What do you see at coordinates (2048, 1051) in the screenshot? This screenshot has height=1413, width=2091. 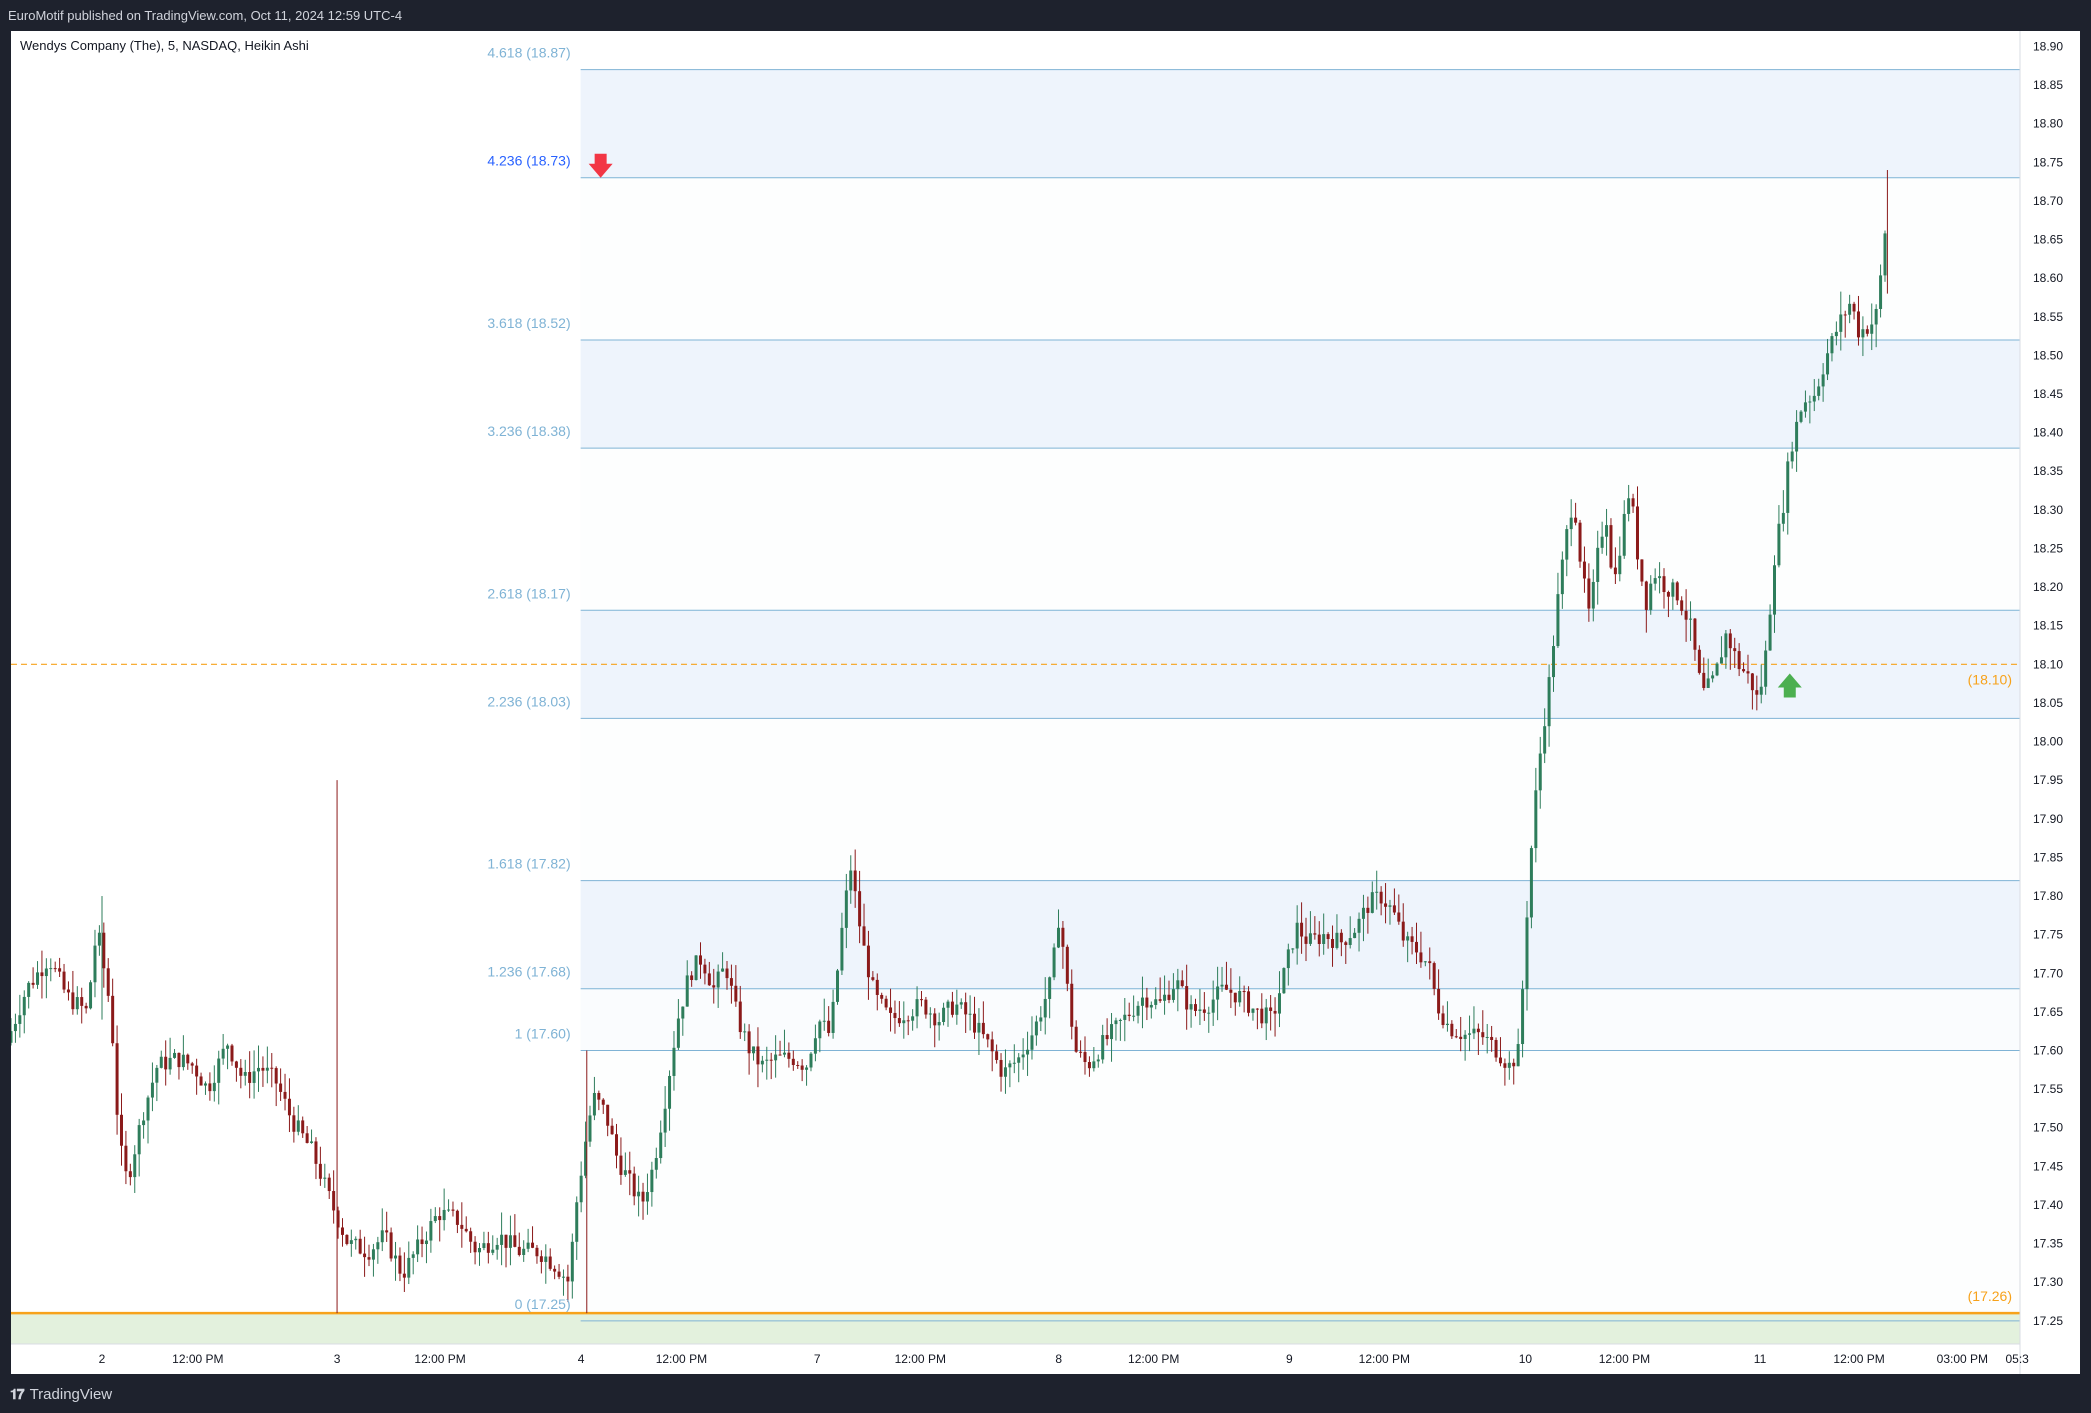 I see `price-tick-label: 17.60` at bounding box center [2048, 1051].